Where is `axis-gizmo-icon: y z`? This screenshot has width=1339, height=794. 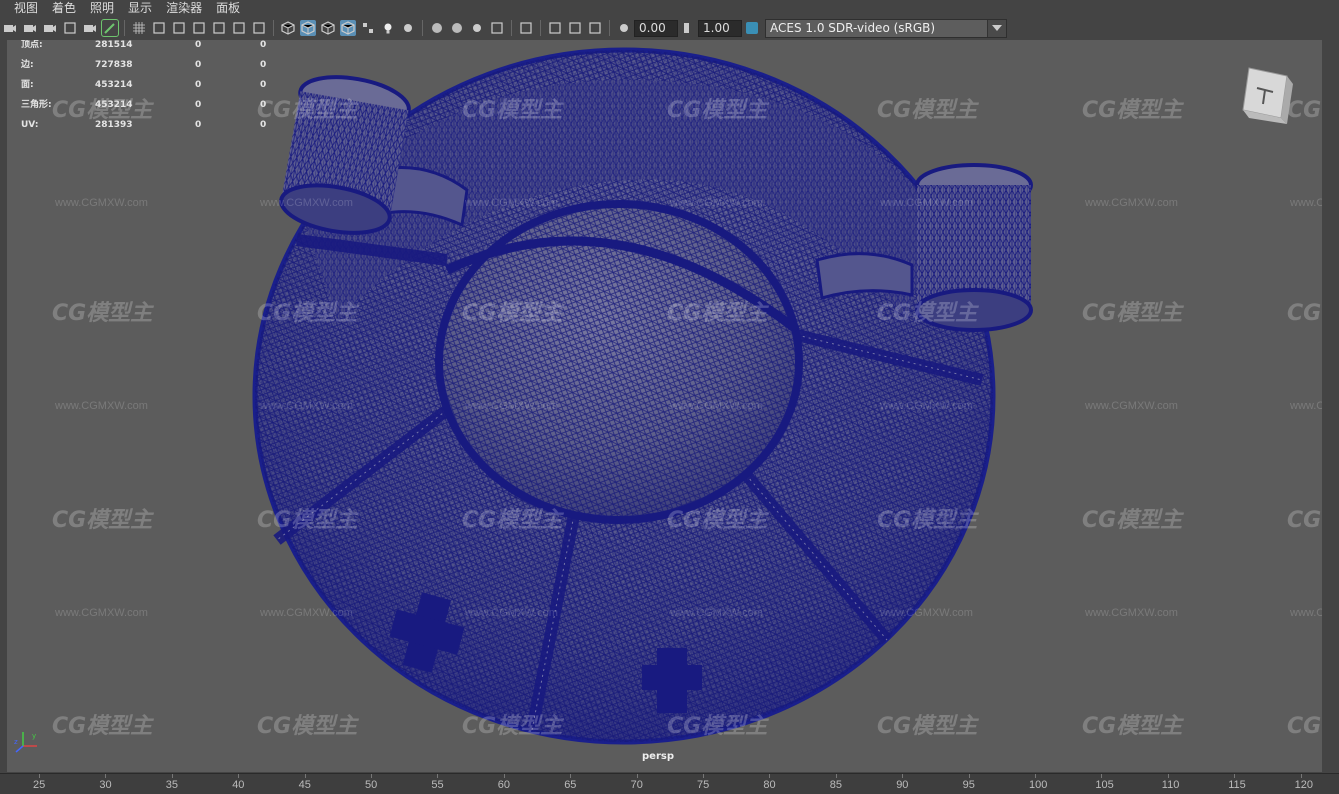 axis-gizmo-icon: y z is located at coordinates (25, 742).